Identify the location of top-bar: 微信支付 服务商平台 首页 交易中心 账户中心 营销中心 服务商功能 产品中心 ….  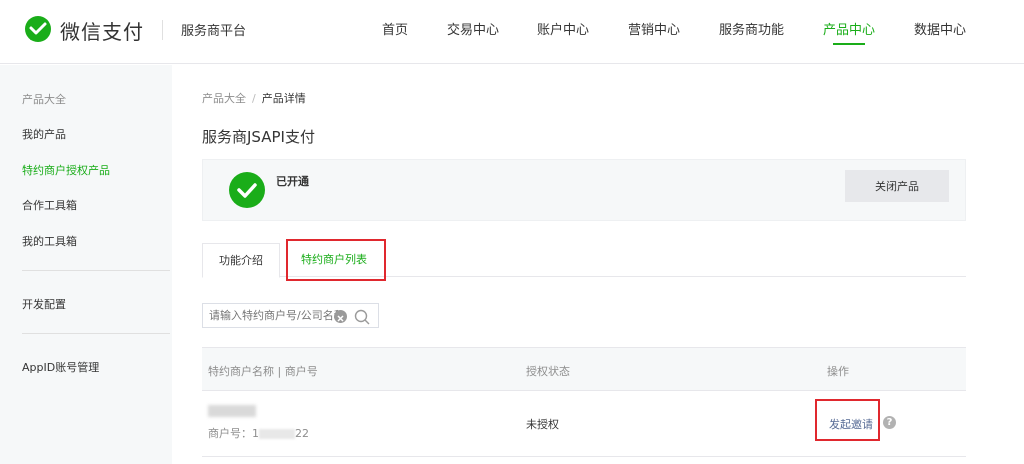
(512, 32).